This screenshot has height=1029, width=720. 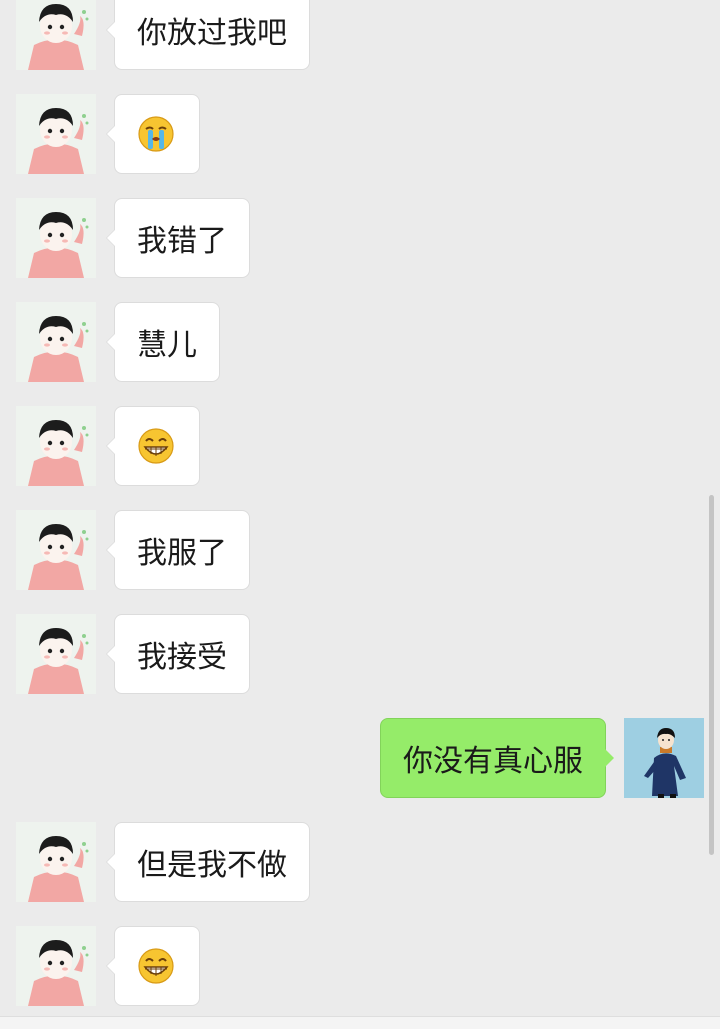 I want to click on message-row: 我服了, so click(x=360, y=550).